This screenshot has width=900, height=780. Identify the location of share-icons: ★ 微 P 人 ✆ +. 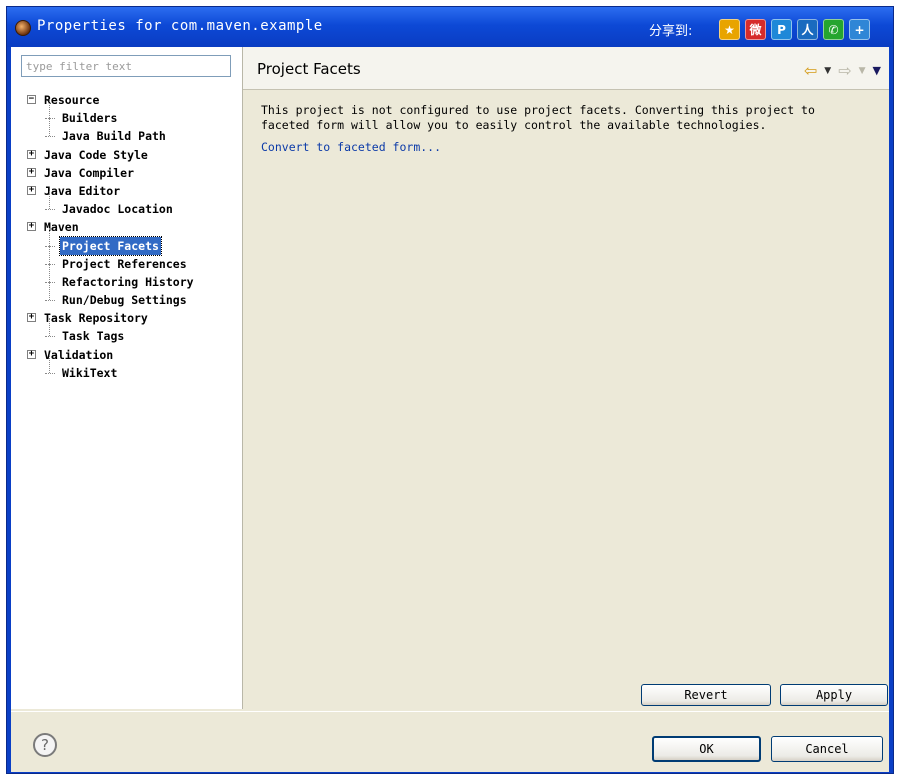
(794, 29).